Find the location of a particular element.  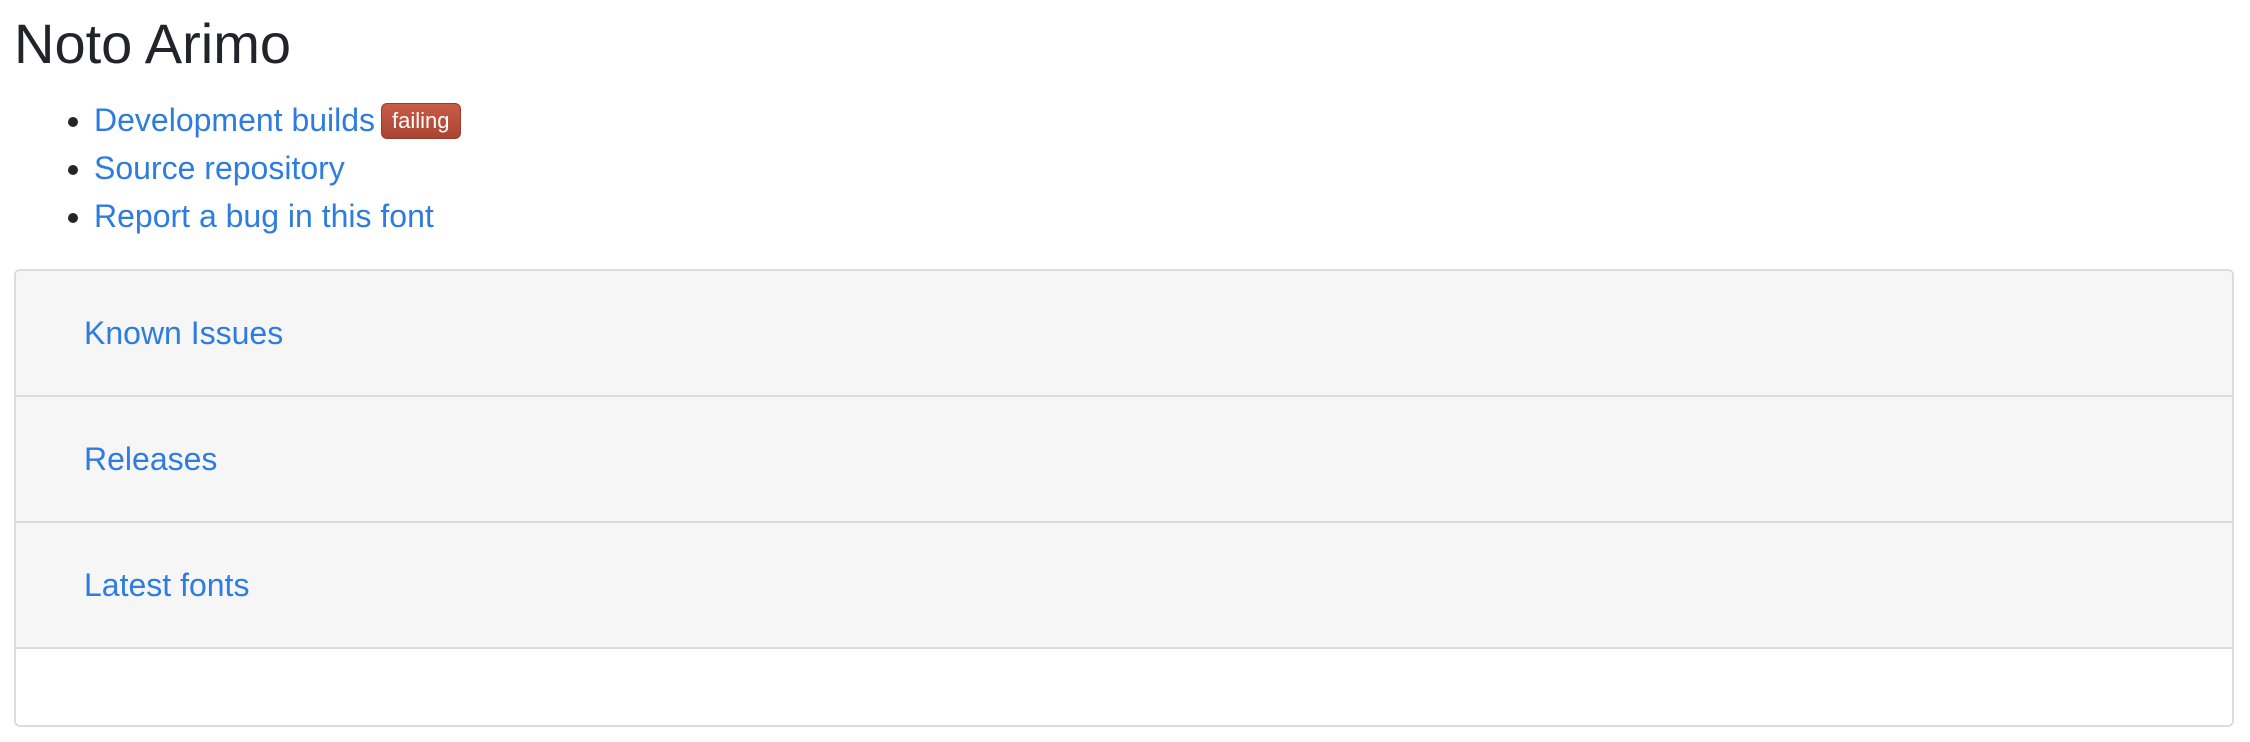

list-item: Report a bug in this font is located at coordinates (277, 216).